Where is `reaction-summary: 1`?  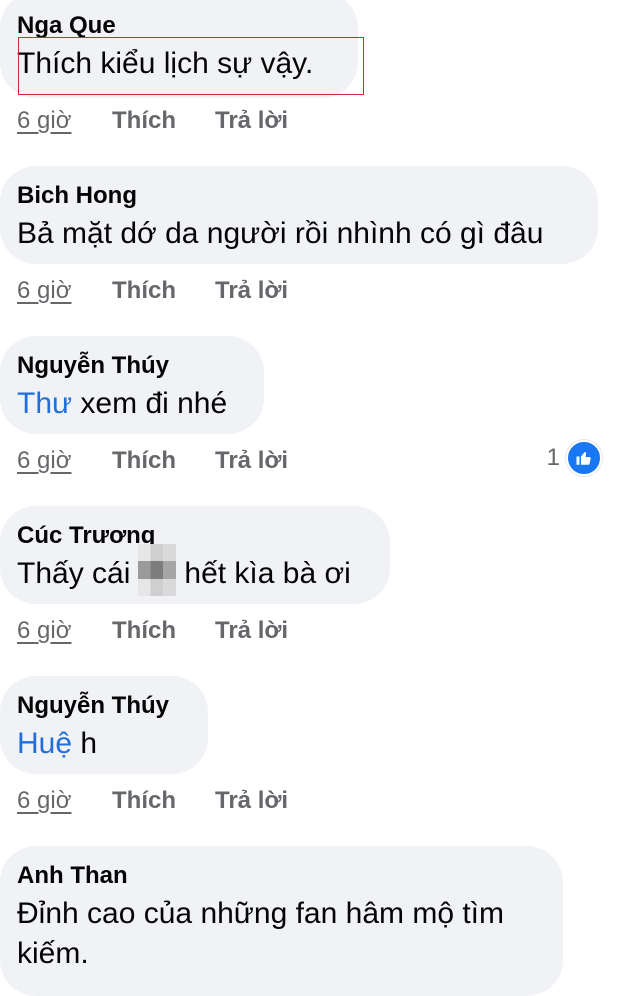 reaction-summary: 1 is located at coordinates (574, 458).